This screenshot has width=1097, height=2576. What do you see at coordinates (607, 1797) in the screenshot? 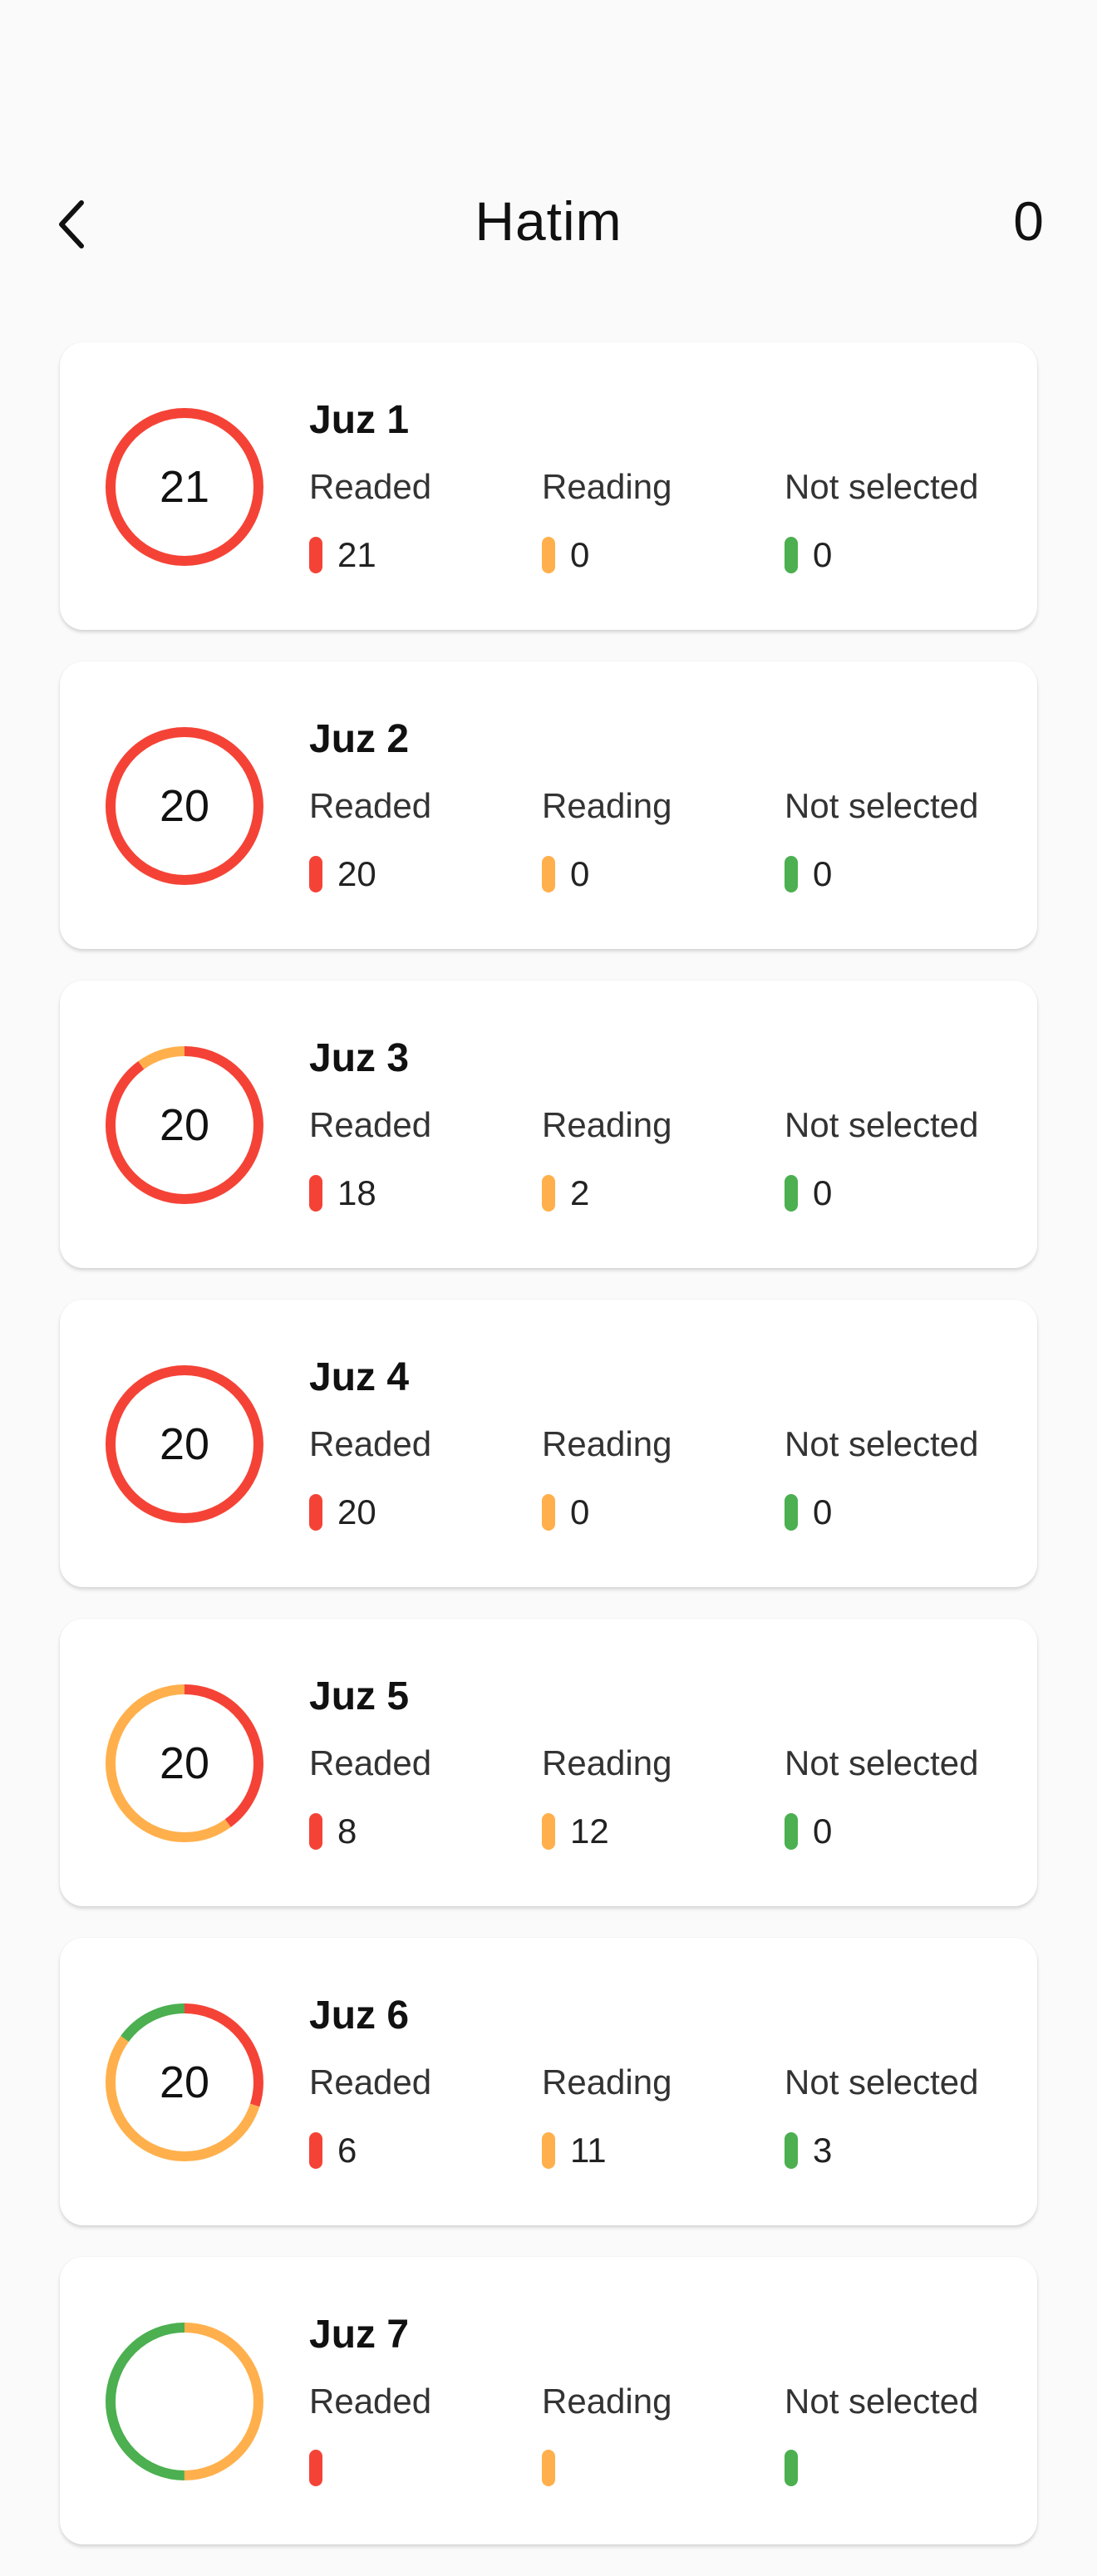
I see `stat-reading: Reading 12` at bounding box center [607, 1797].